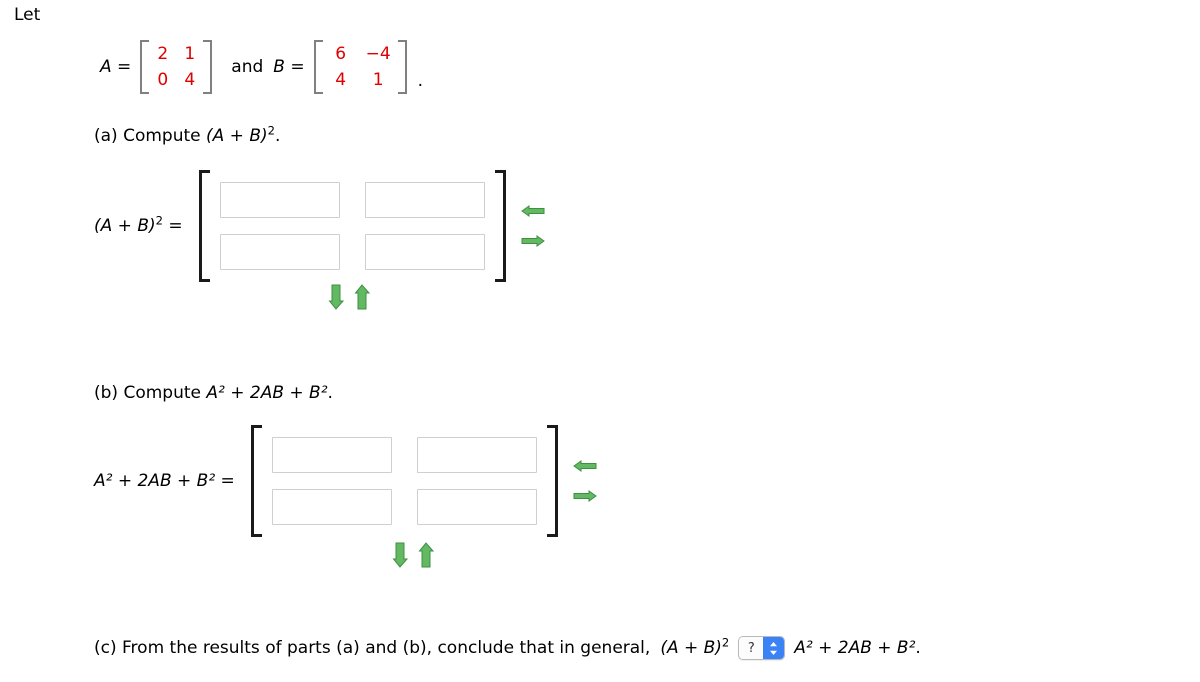 The image size is (1200, 682). I want to click on part-b-answer-block: A² + 2AB + B² =, so click(346, 481).